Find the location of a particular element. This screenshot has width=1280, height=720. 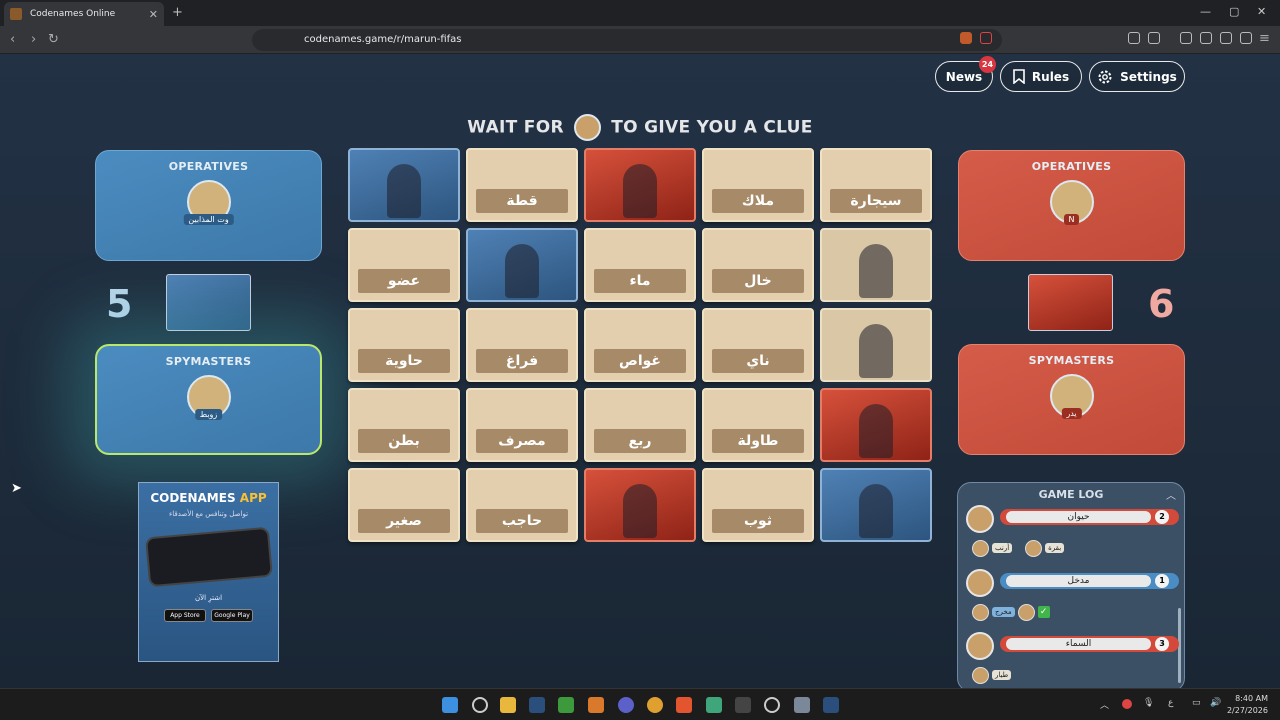

word-card: غواص is located at coordinates (640, 345).